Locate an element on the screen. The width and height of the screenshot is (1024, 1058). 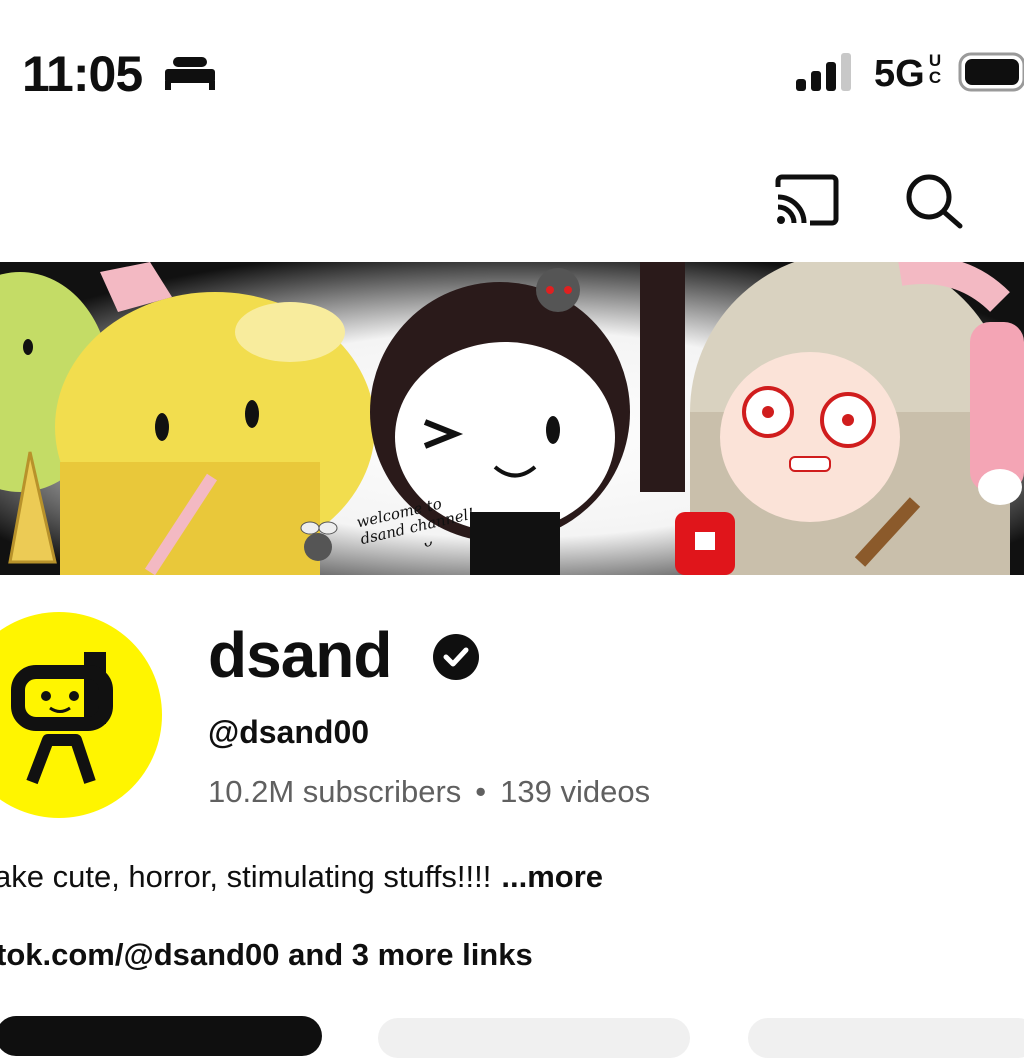
status-time: 11:05 is located at coordinates (82, 74).